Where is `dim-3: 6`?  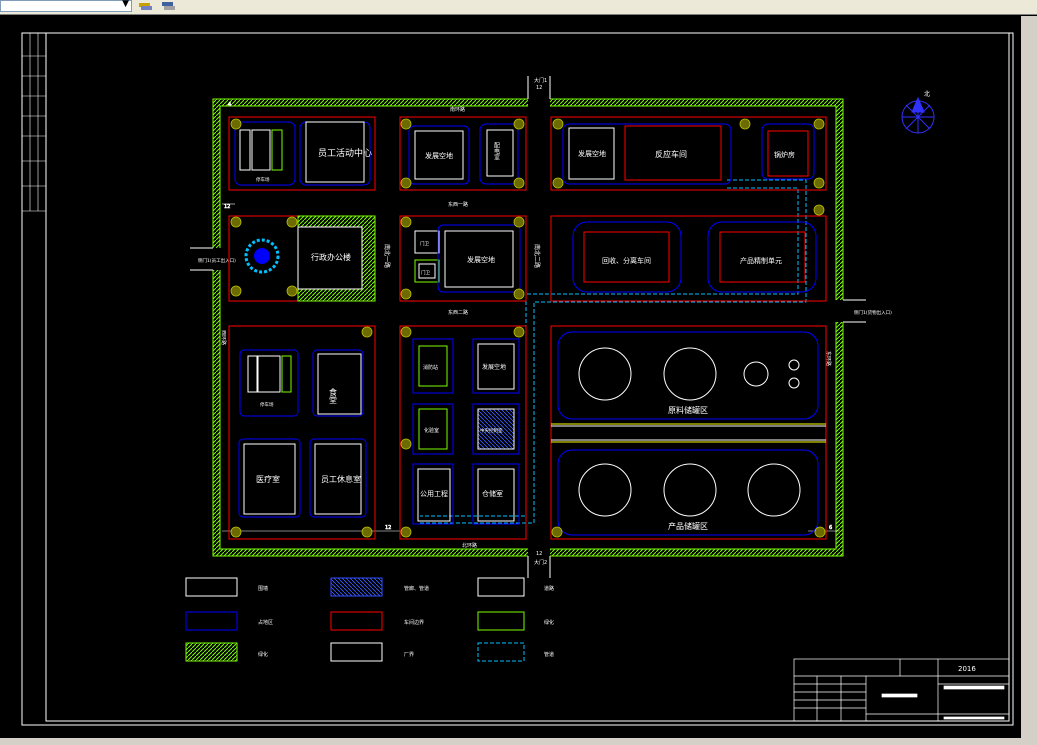
dim-3: 6 is located at coordinates (830, 528).